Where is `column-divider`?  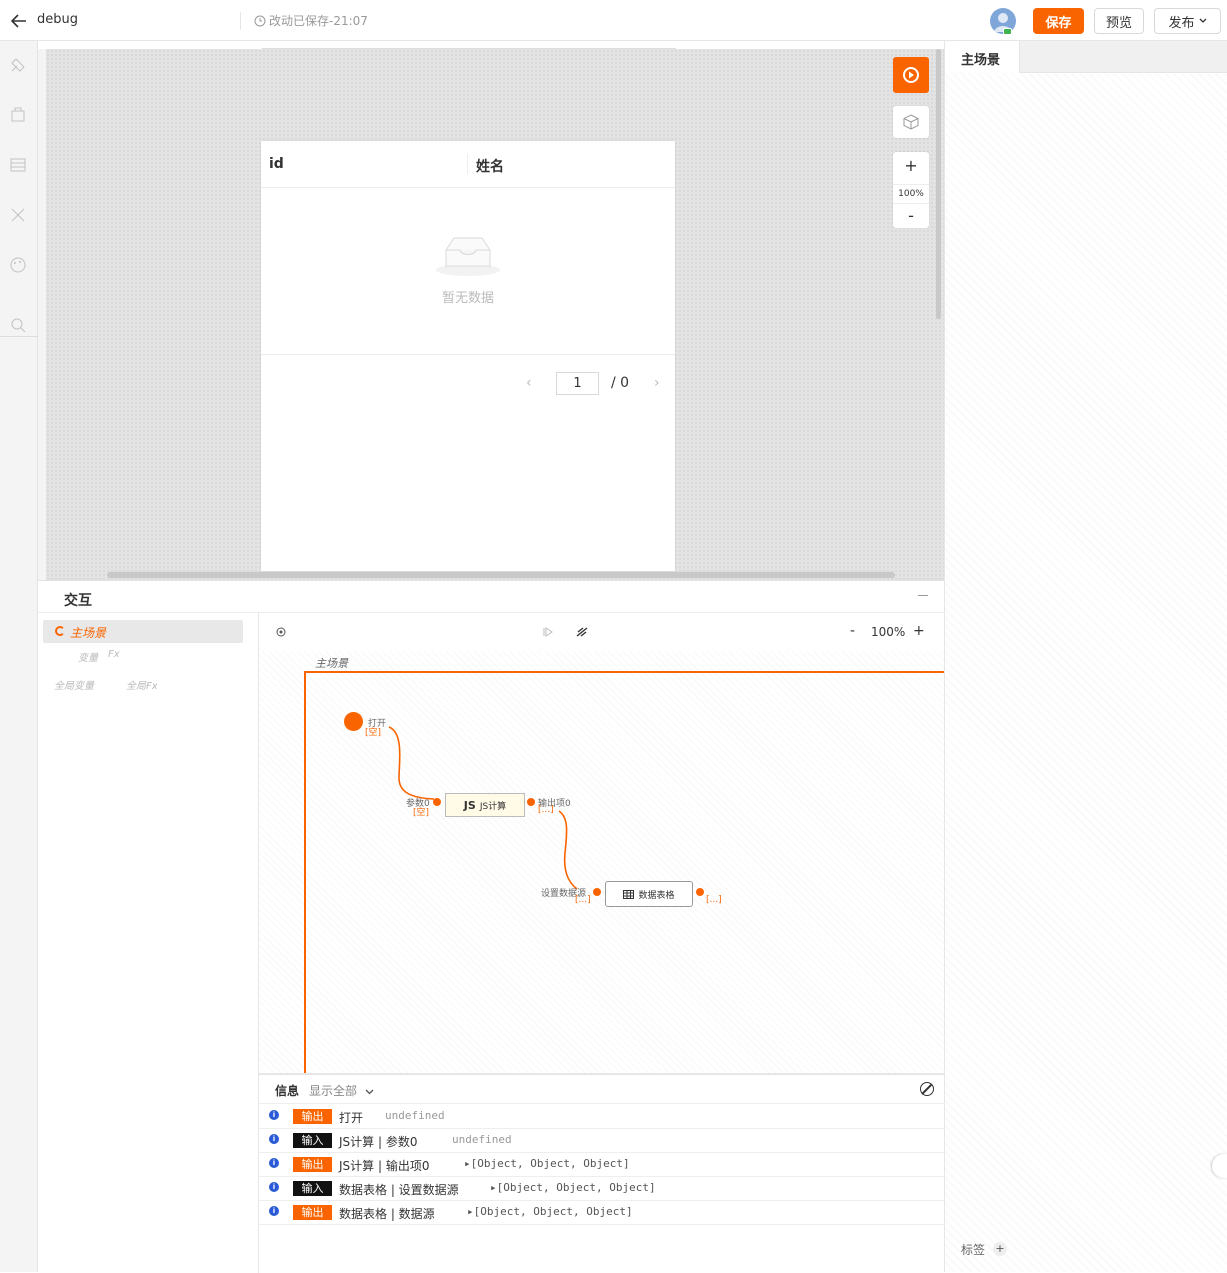
column-divider is located at coordinates (467, 164).